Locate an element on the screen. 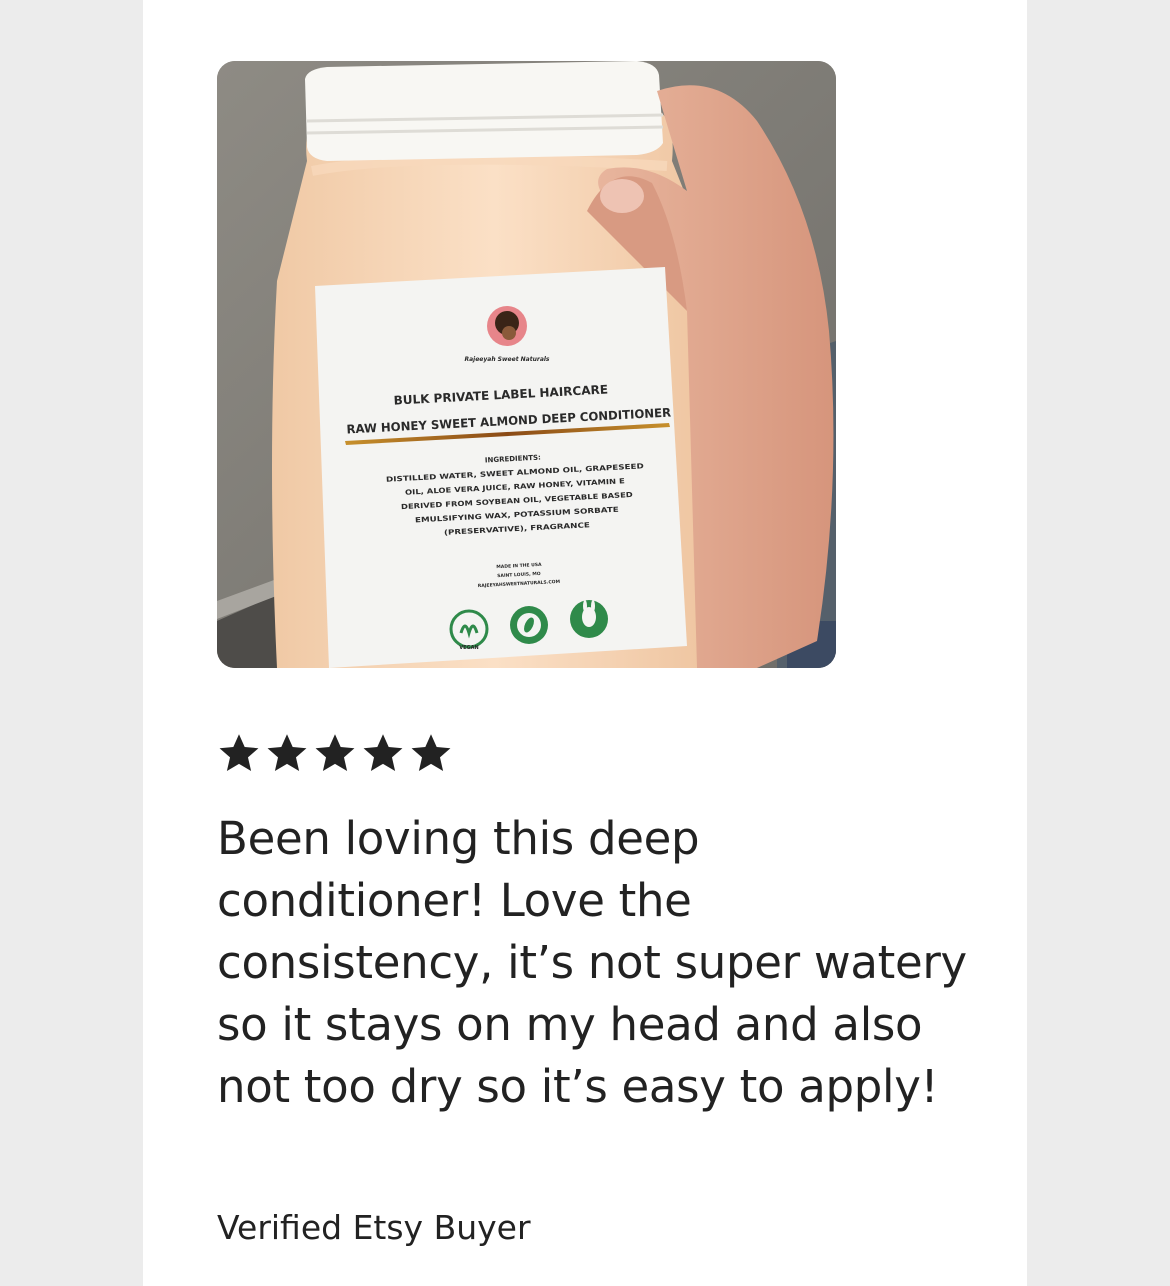 The width and height of the screenshot is (1170, 1286). badge-vegan-label: VEGAN is located at coordinates (468, 648).